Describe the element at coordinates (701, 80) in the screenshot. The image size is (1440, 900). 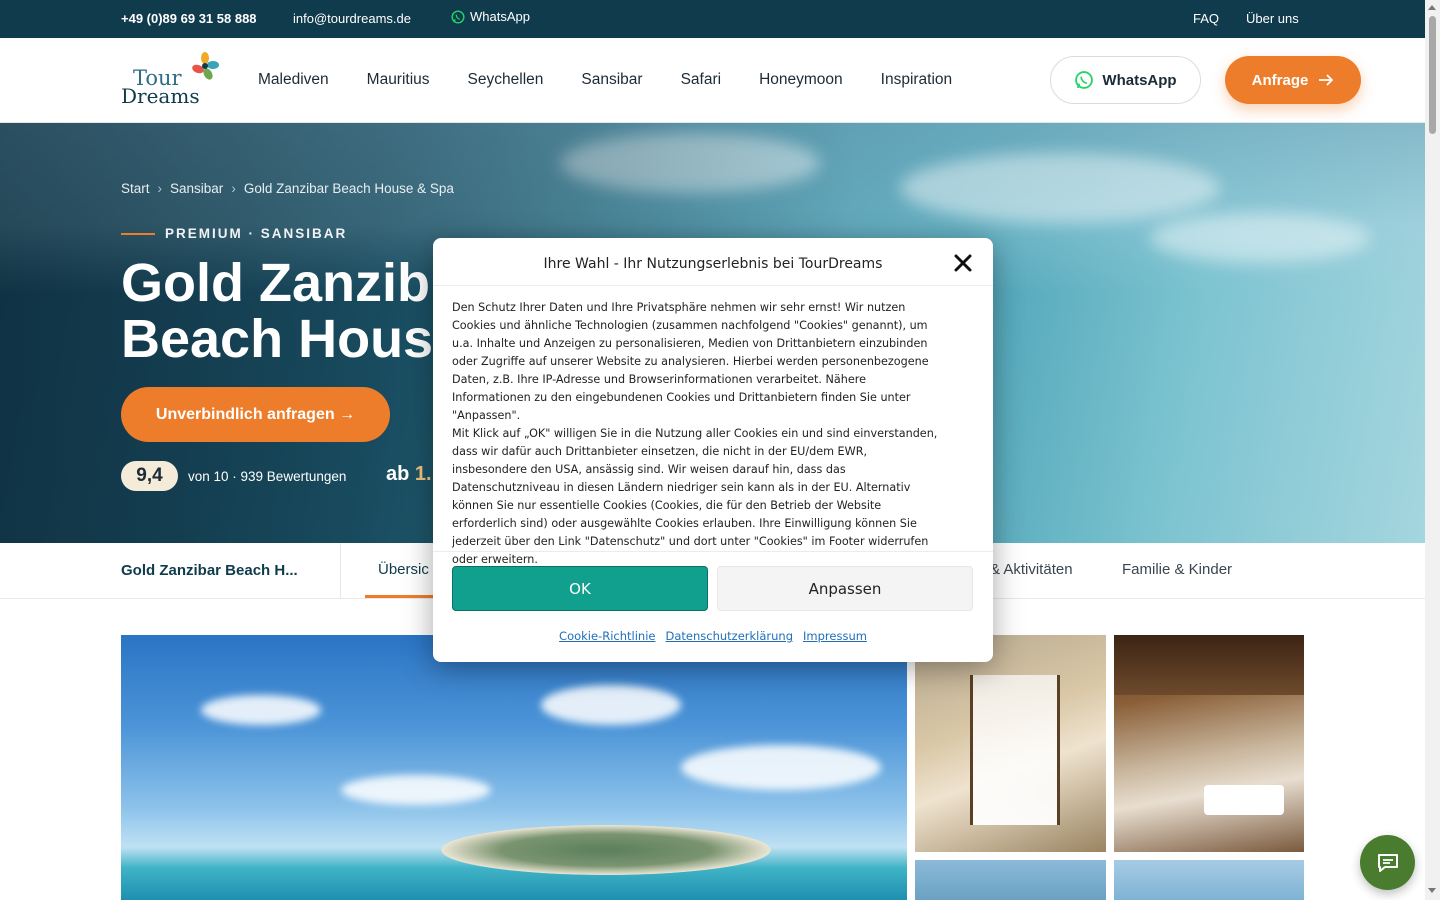
I see `nav-item-safari: Safari` at that location.